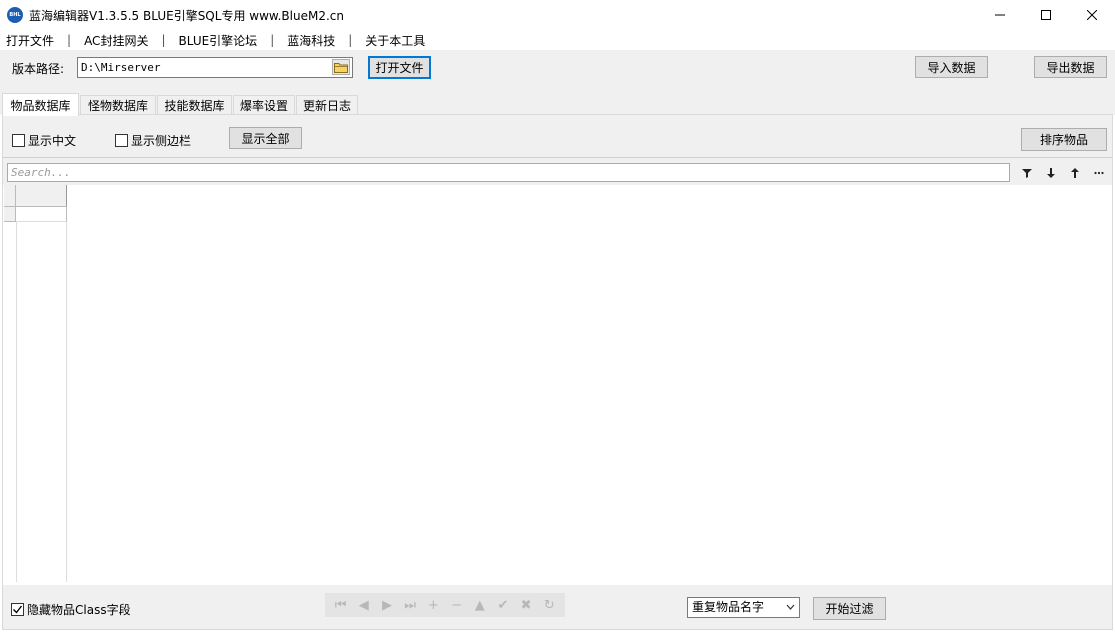 The height and width of the screenshot is (633, 1115). Describe the element at coordinates (186, 15) in the screenshot. I see `window-title: 蓝海编辑器V1.3.5.5 BLUE引擎SQL专用 www.BlueM2.cn` at that location.